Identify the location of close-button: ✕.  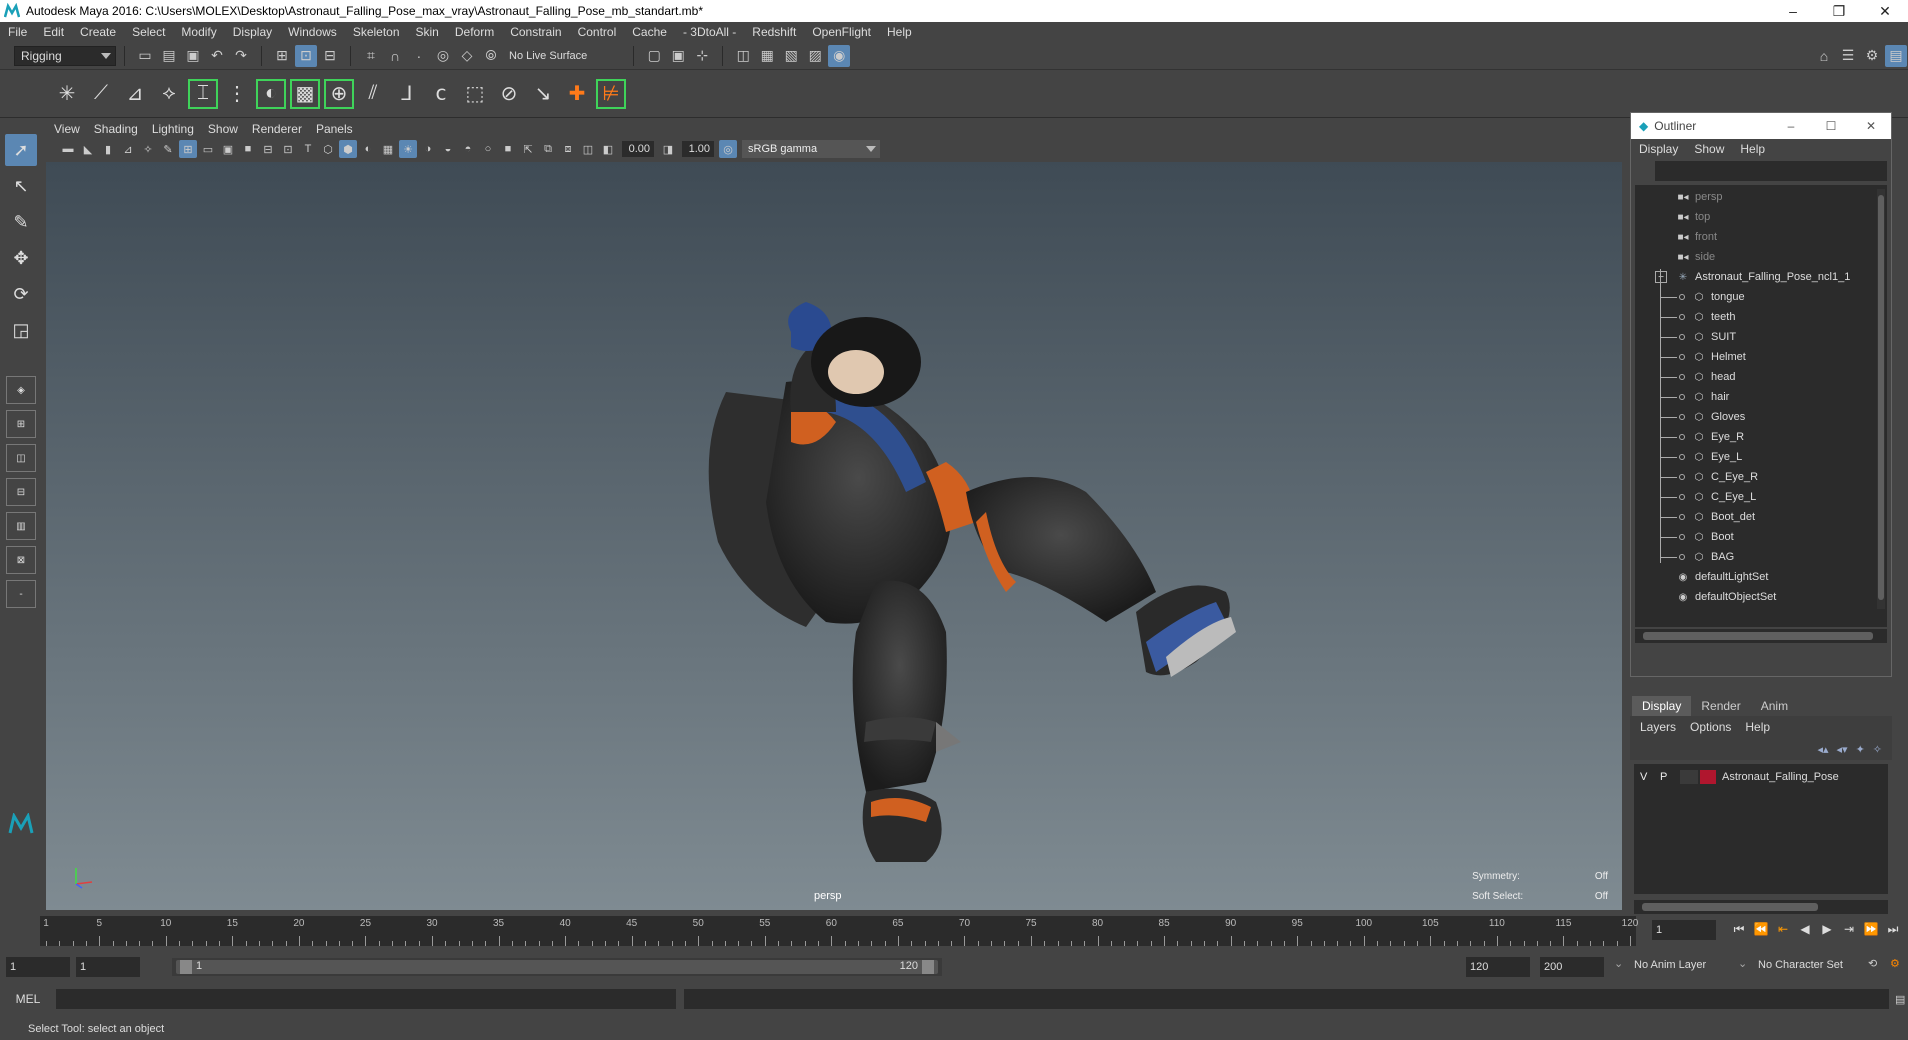
(1885, 11).